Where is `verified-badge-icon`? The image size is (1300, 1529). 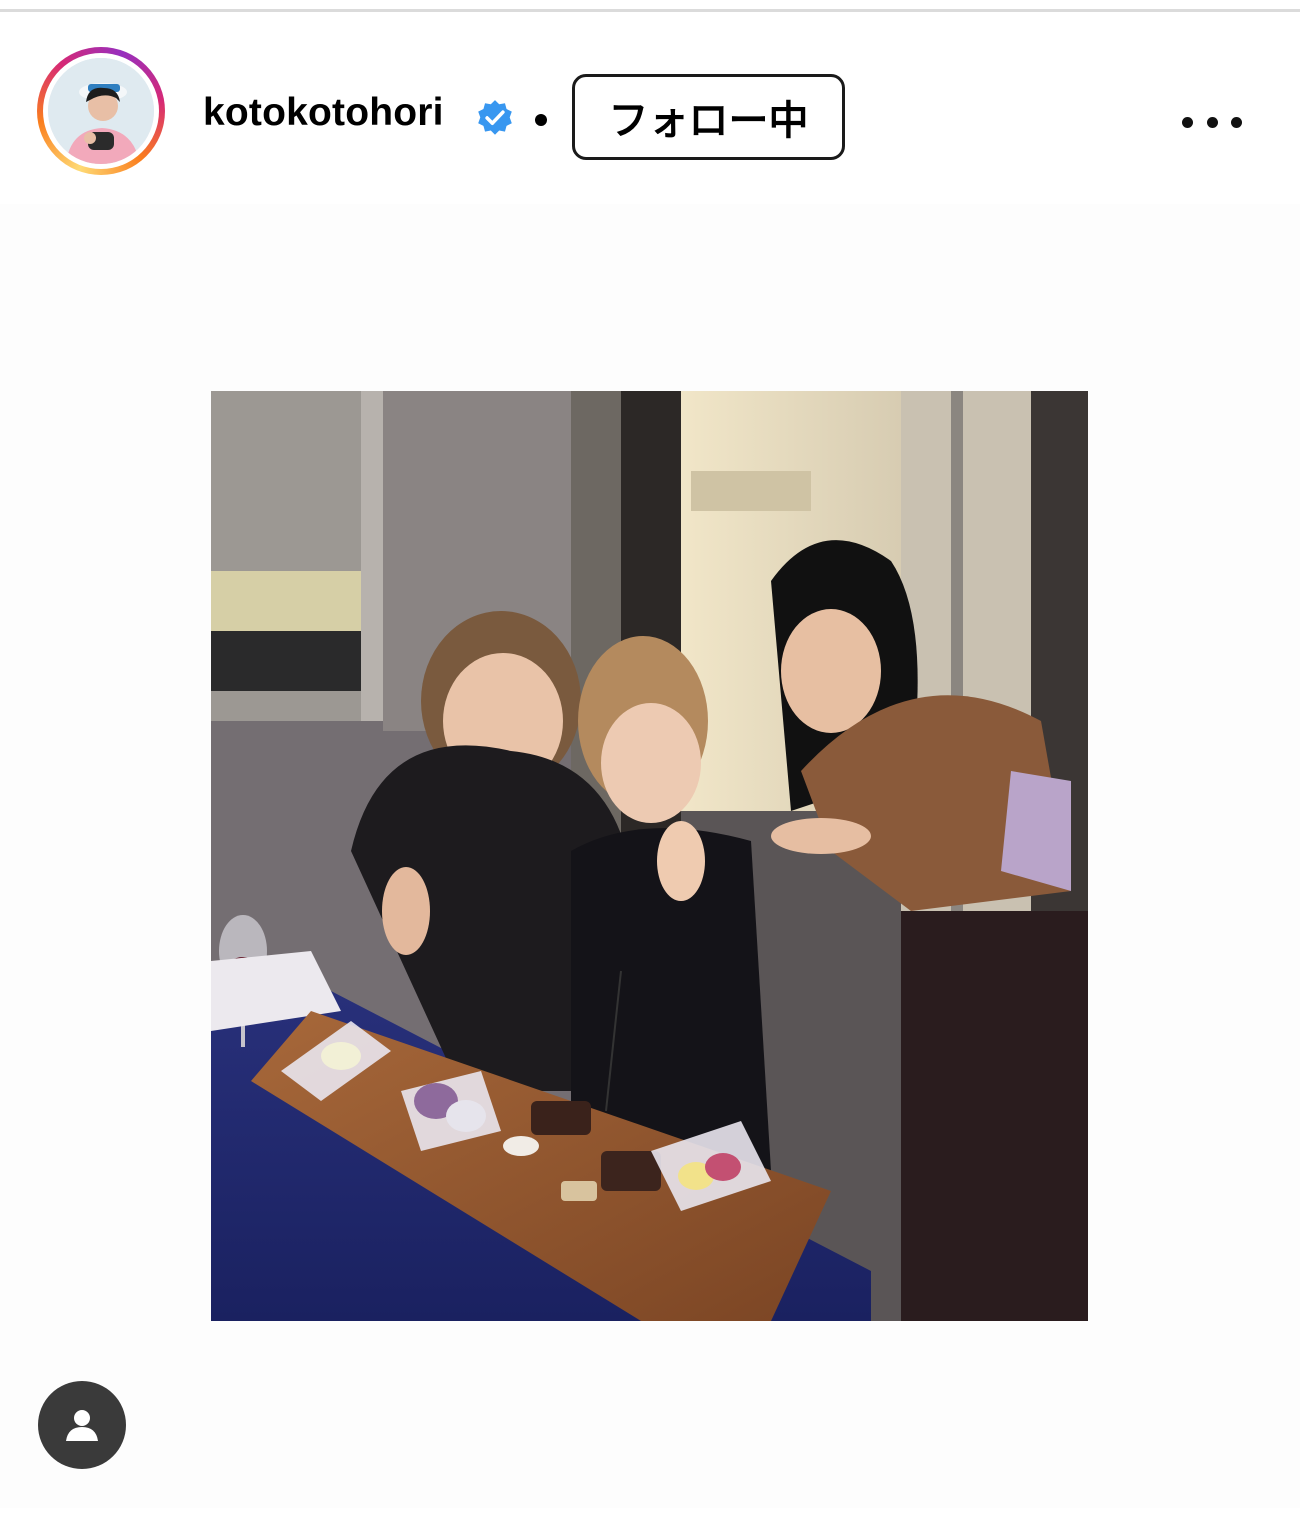 verified-badge-icon is located at coordinates (495, 119).